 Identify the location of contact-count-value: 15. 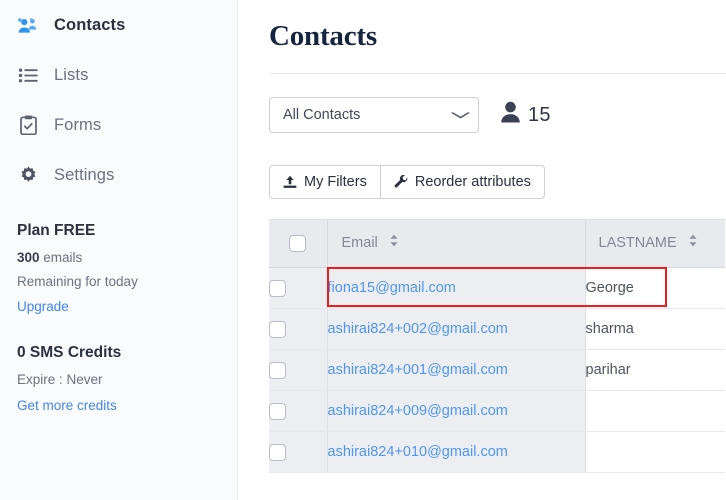
(539, 114).